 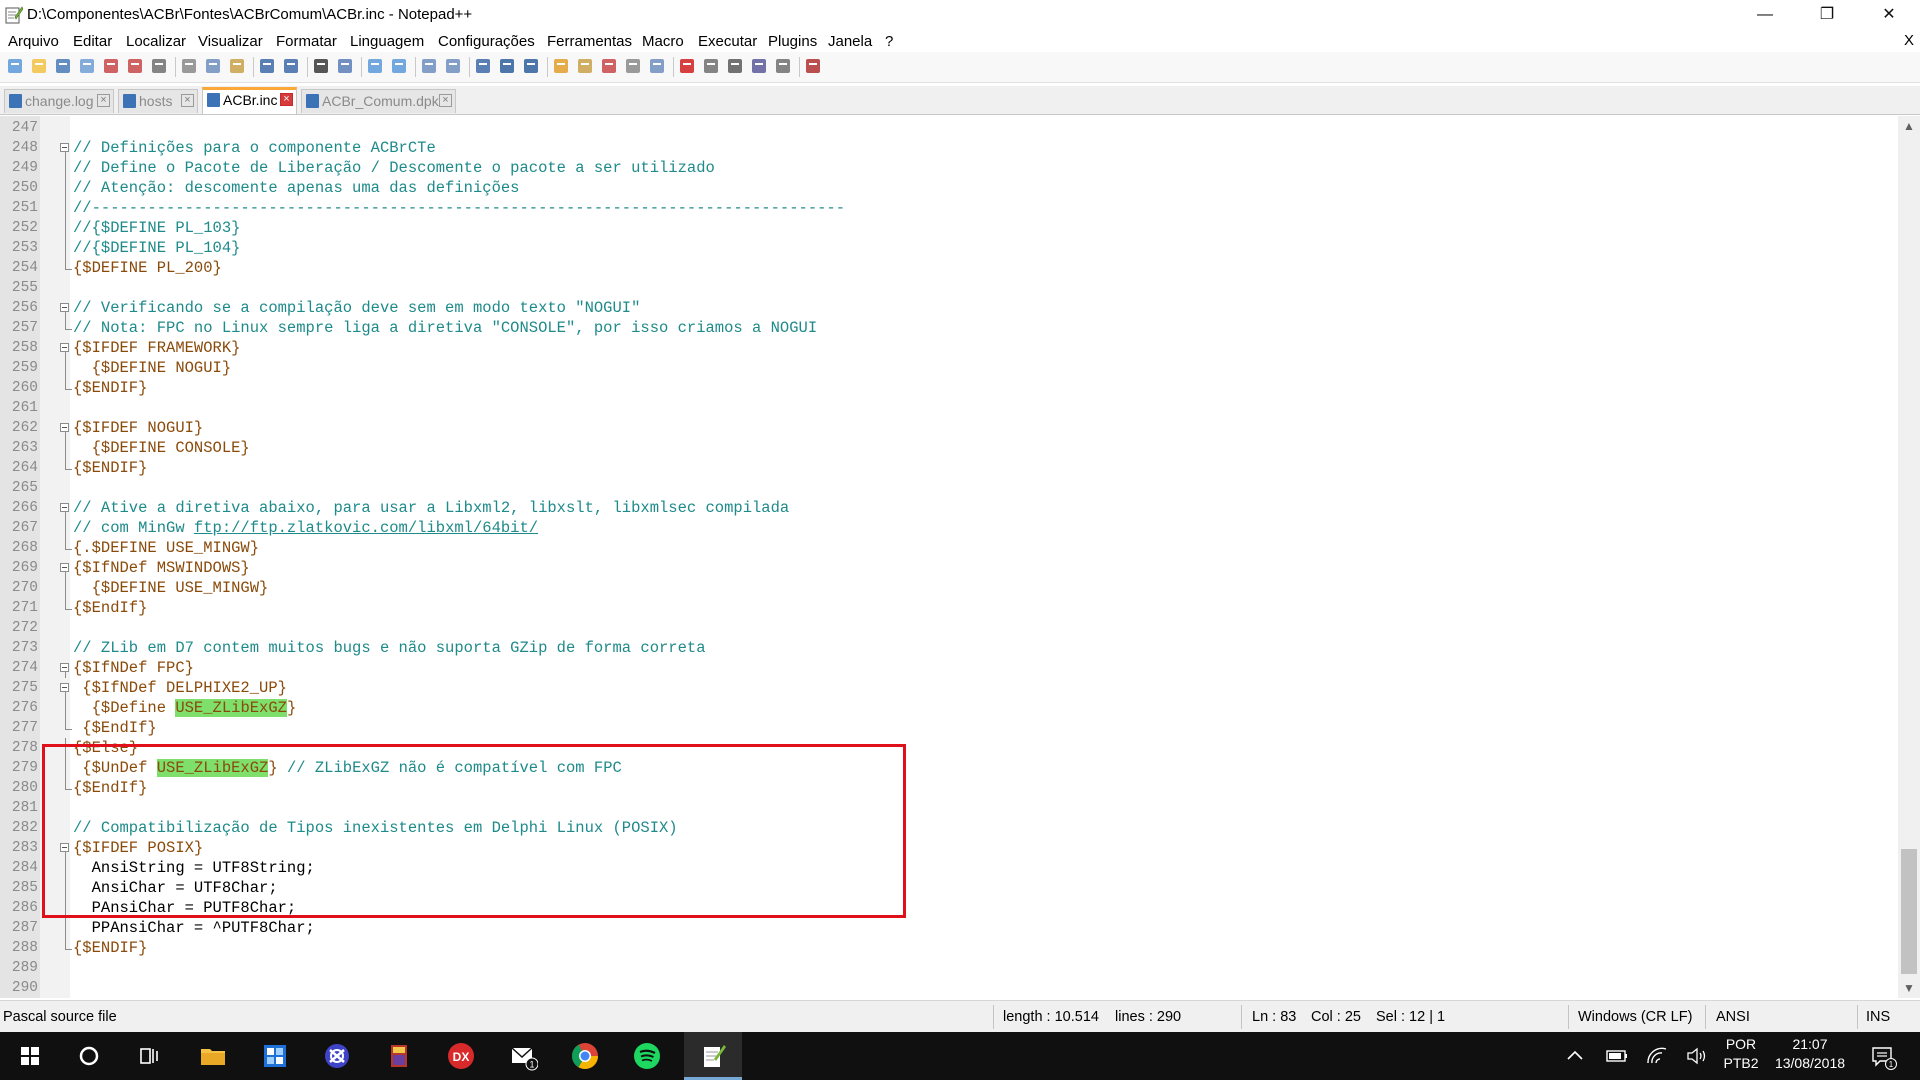 I want to click on copy-icon, so click(x=213, y=66).